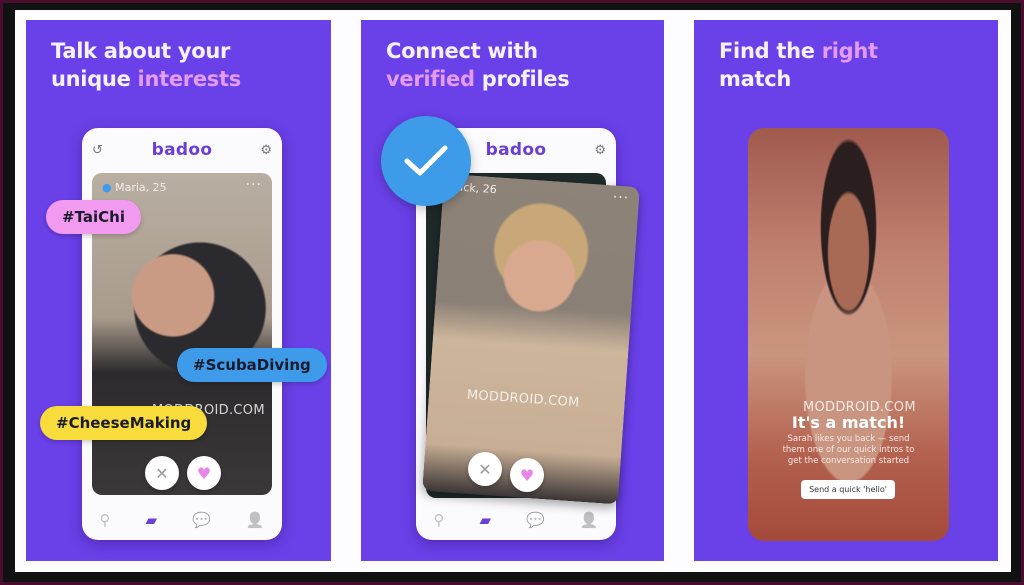 Image resolution: width=1024 pixels, height=585 pixels. I want to click on headline-highlight: verified, so click(430, 79).